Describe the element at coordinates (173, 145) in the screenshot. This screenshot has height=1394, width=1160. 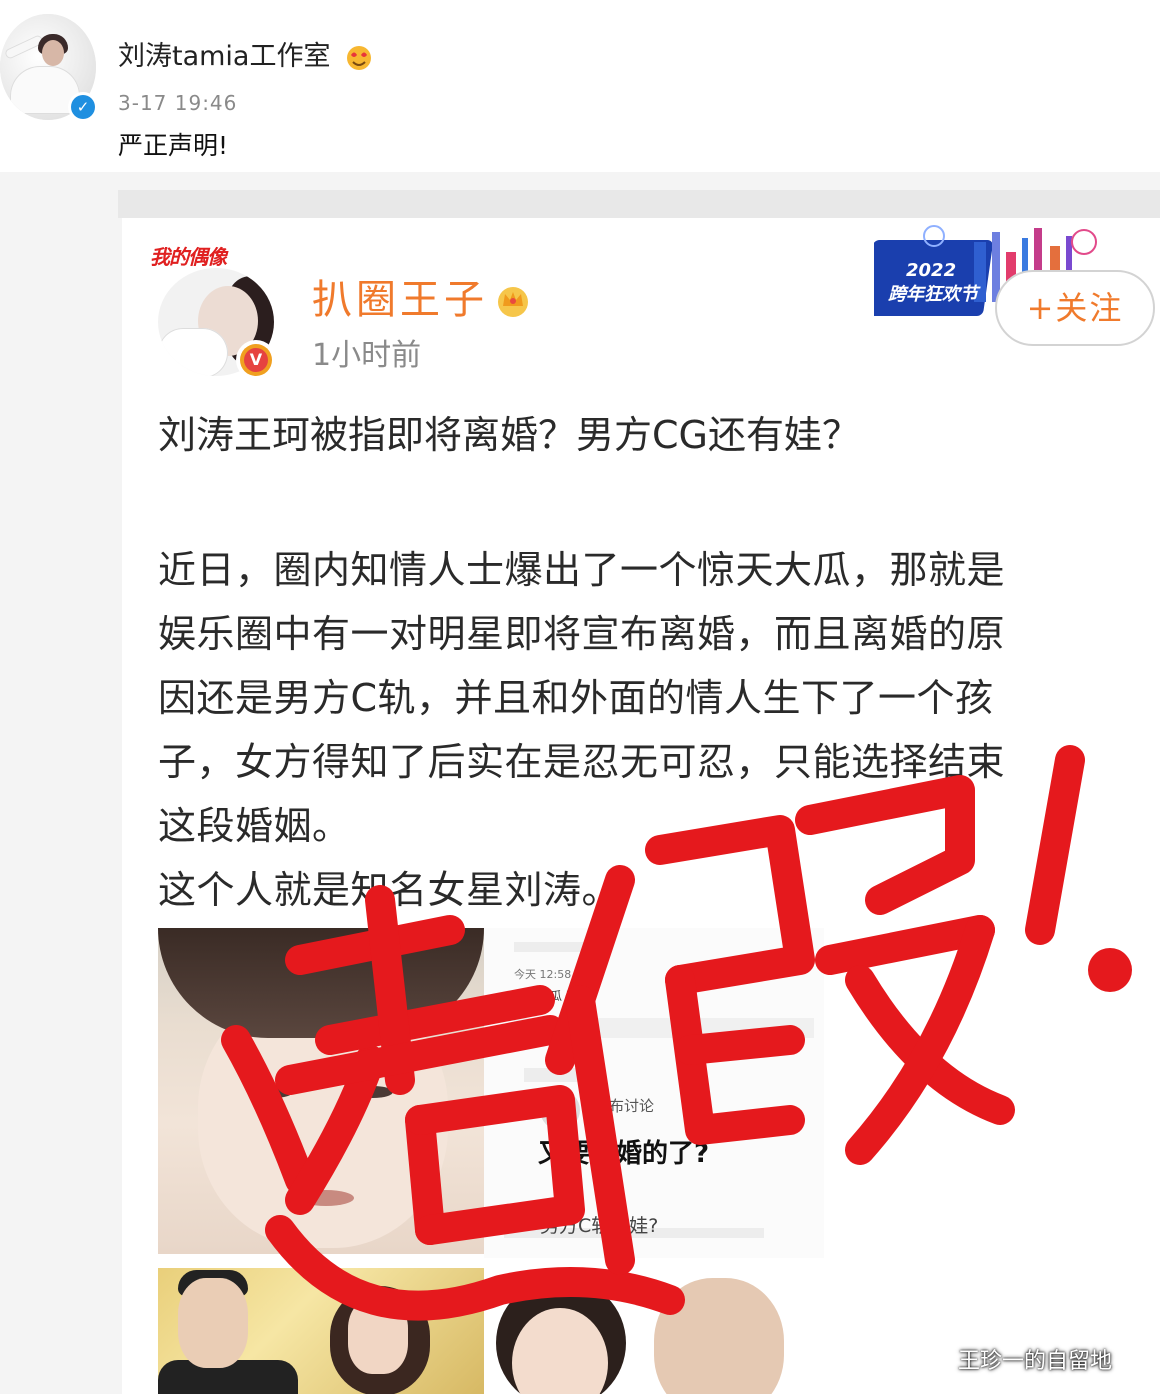
I see `post-text: 严正声明!` at that location.